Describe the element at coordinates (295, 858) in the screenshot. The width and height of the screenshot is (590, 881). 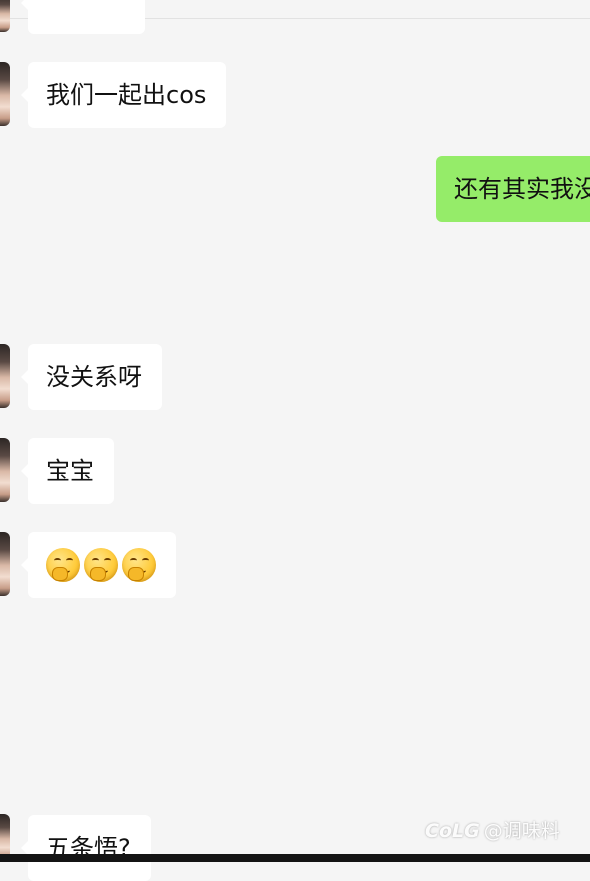
I see `bottom-bar` at that location.